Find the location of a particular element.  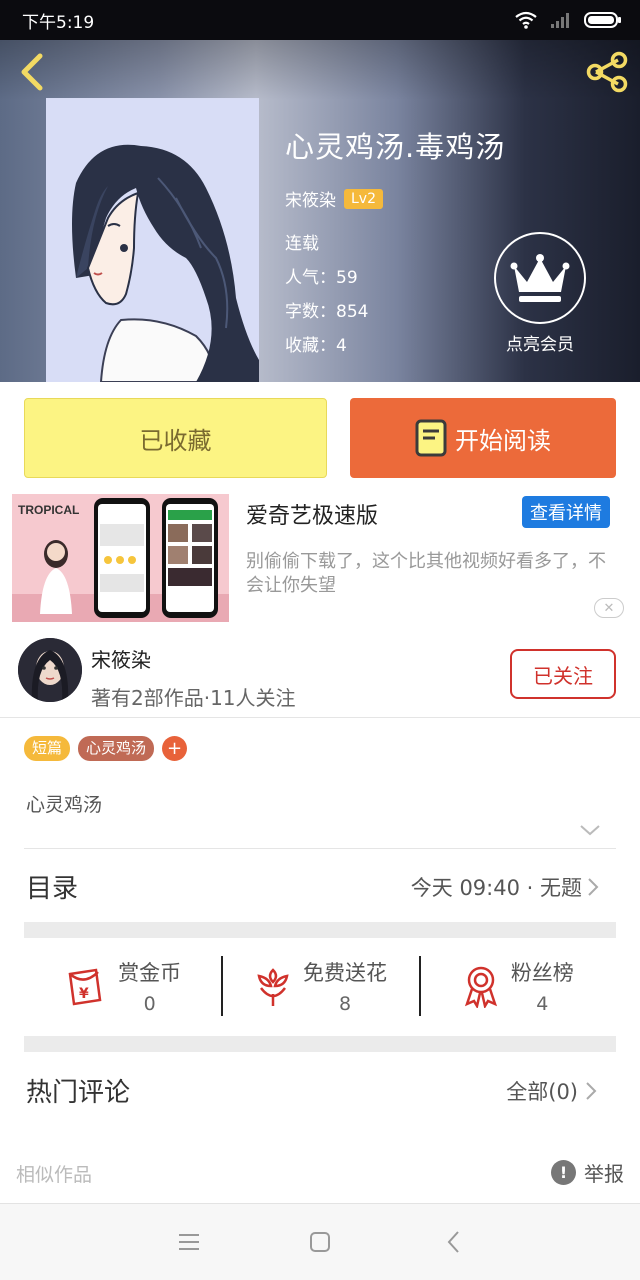

wifi-icon is located at coordinates (526, 20).